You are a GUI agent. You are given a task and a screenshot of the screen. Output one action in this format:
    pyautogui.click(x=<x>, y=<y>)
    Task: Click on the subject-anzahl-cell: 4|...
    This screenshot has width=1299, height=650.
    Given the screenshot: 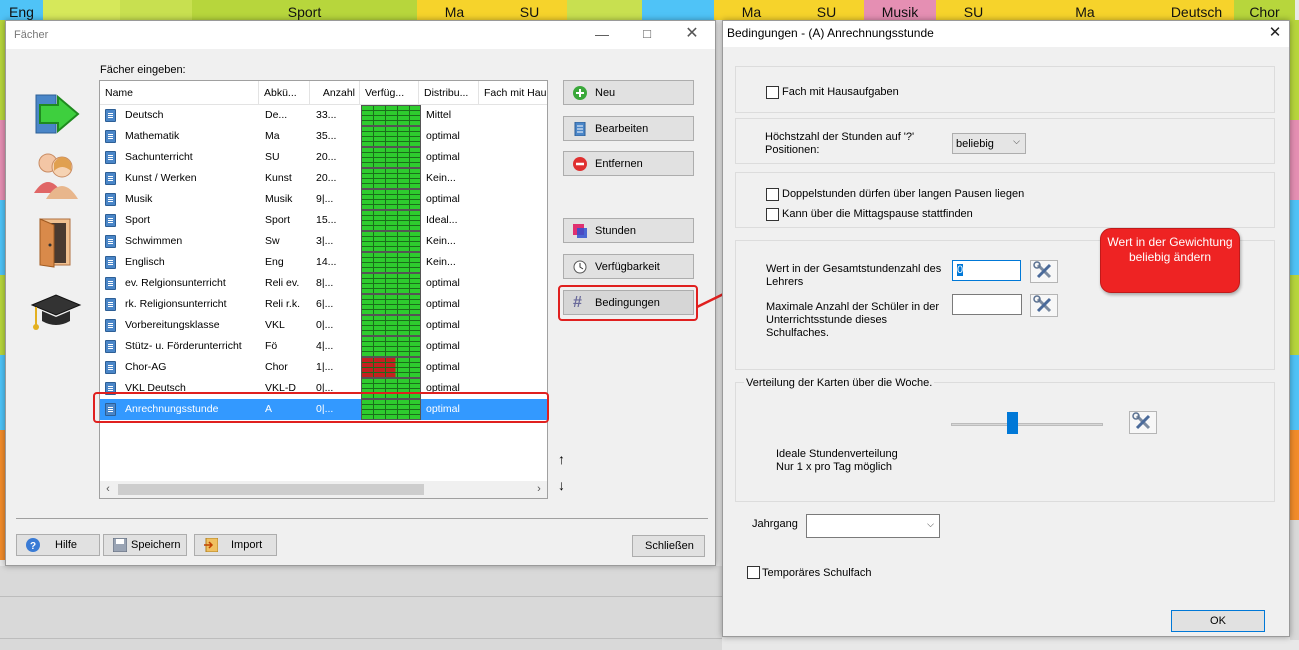 What is the action you would take?
    pyautogui.click(x=325, y=346)
    